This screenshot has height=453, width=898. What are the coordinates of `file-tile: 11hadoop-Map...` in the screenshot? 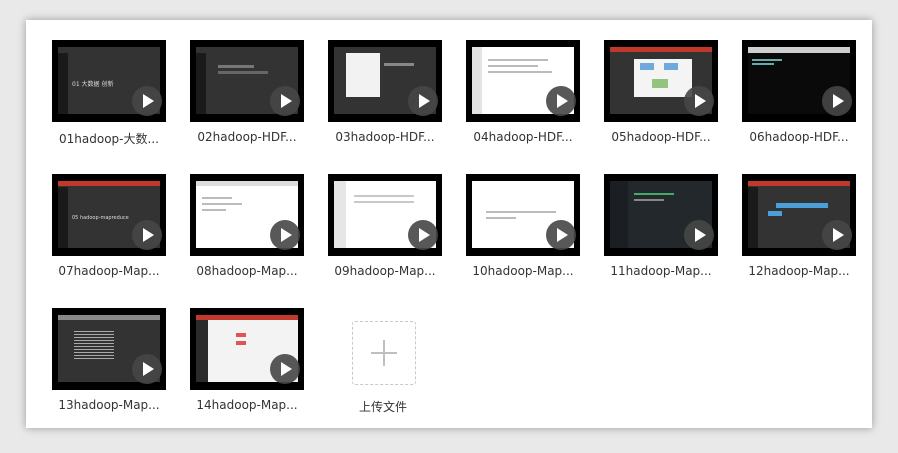 It's located at (661, 226).